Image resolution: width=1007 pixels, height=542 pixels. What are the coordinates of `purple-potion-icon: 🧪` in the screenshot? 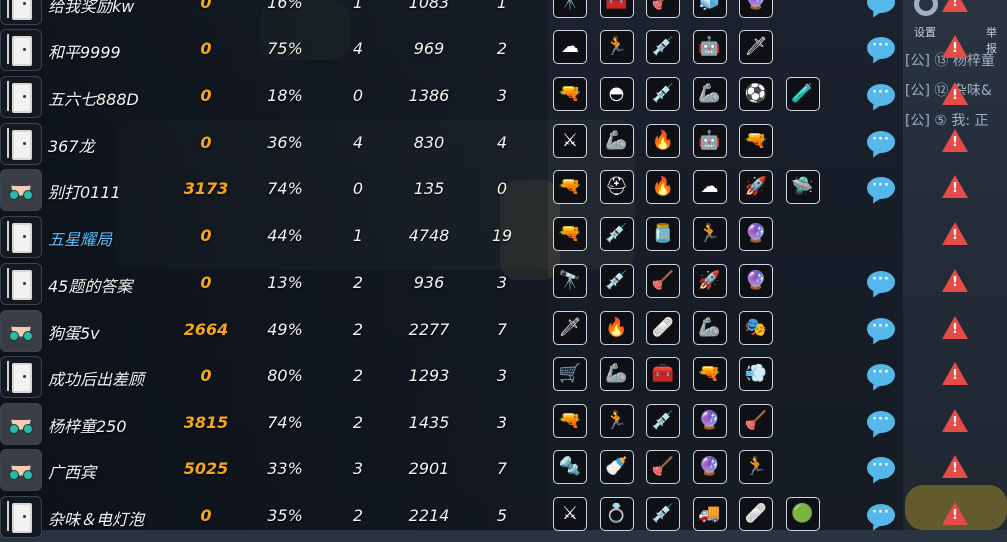 It's located at (802, 94).